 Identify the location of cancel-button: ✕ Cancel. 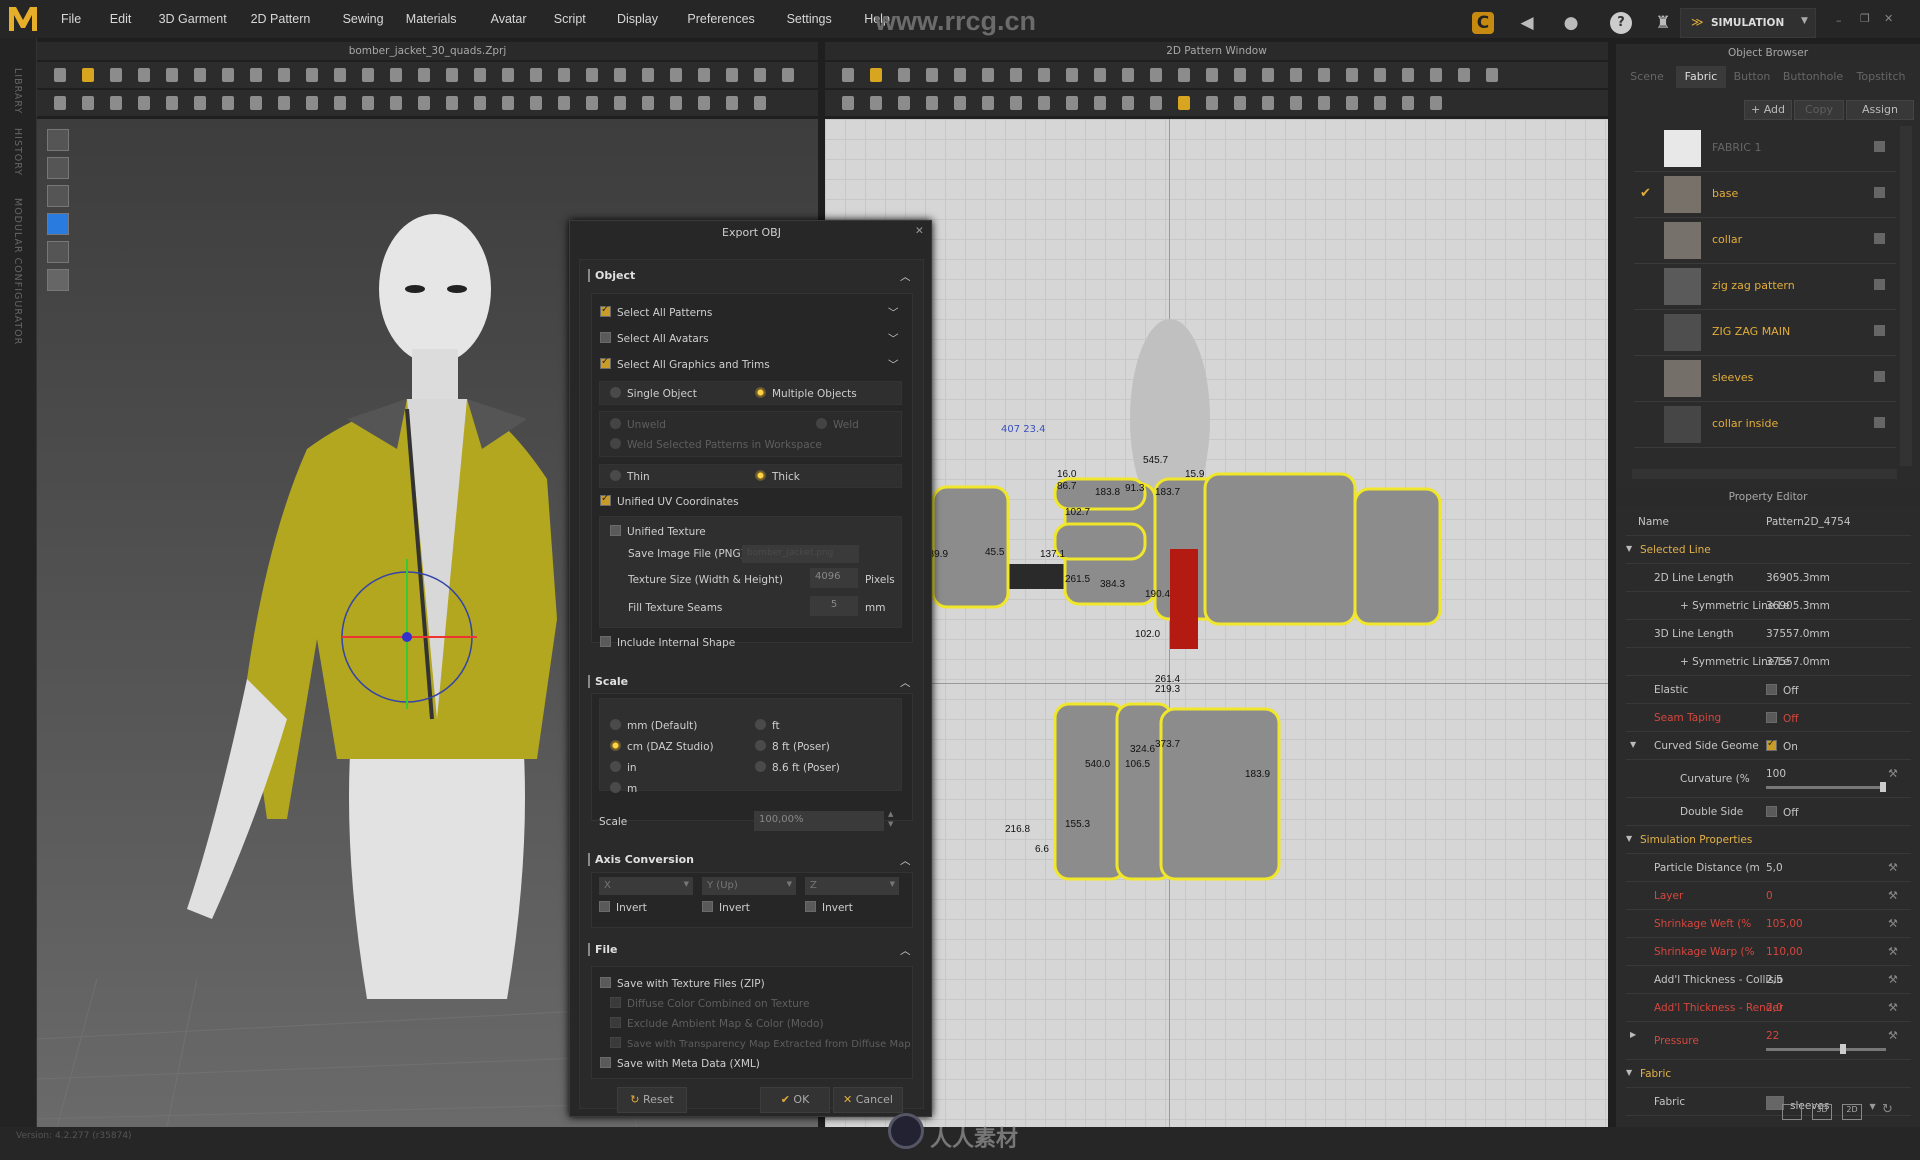
(868, 1100).